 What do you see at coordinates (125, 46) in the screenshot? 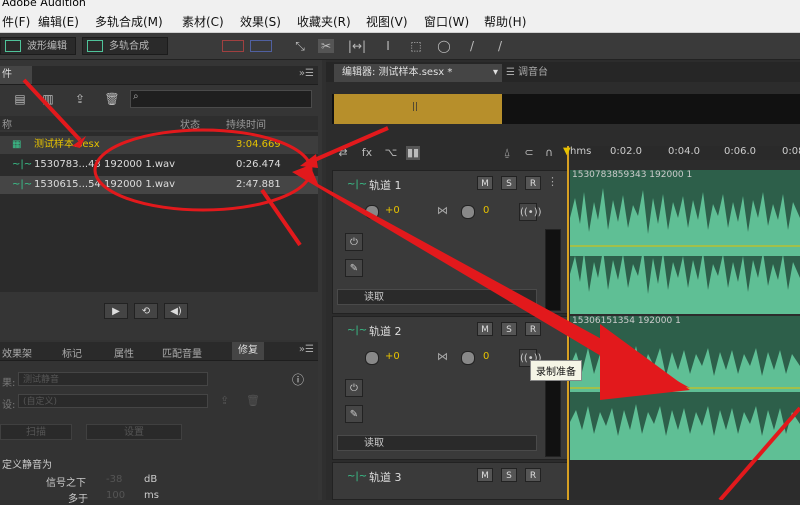
I see `multitrack-mode-button: 多轨合成` at bounding box center [125, 46].